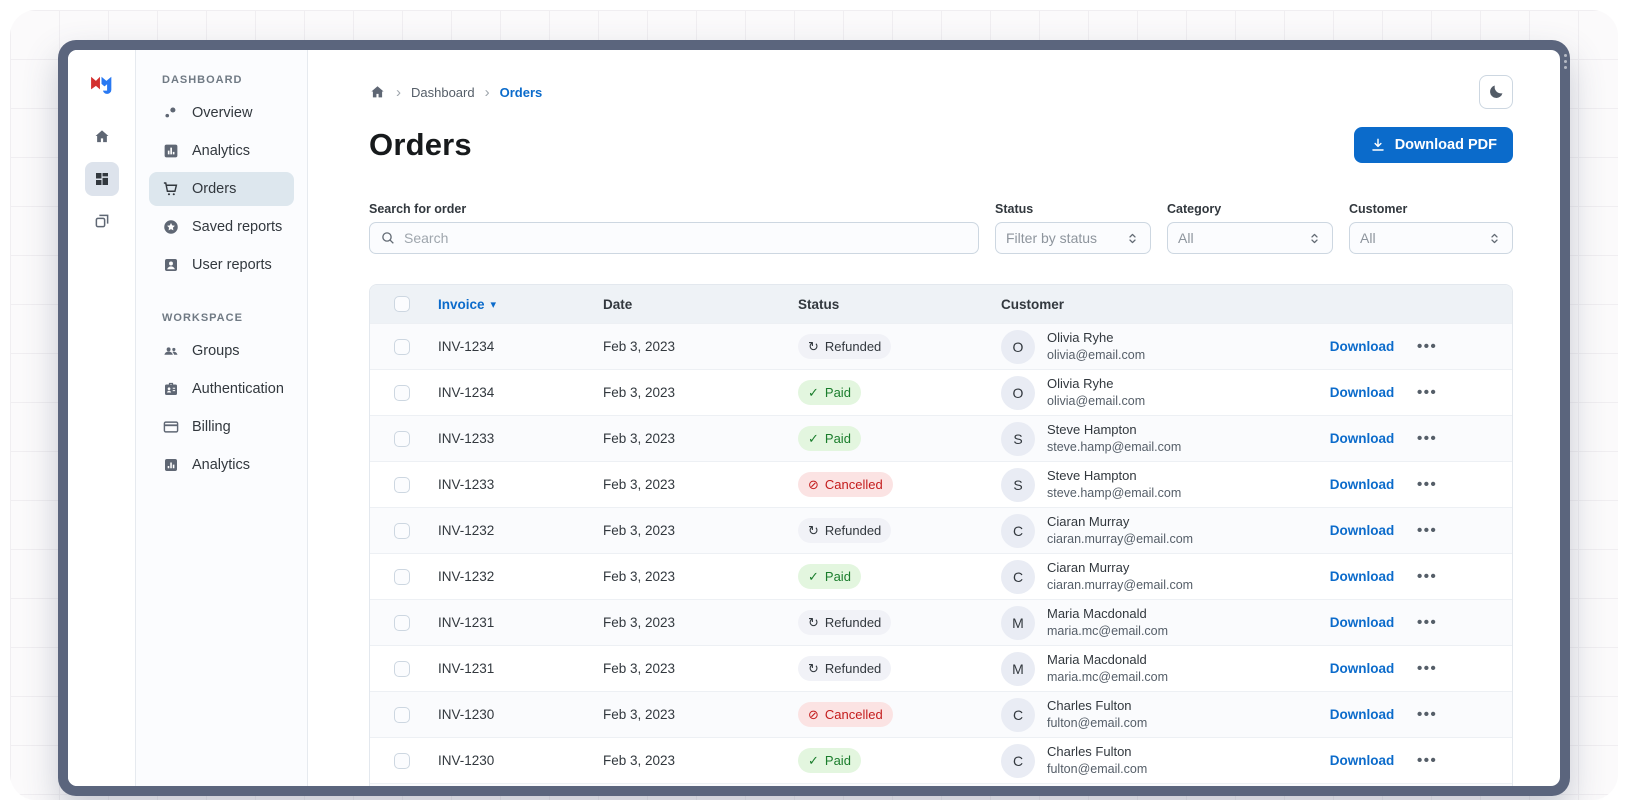 The image size is (1628, 800). I want to click on sidebar-item-orders: Orders, so click(221, 189).